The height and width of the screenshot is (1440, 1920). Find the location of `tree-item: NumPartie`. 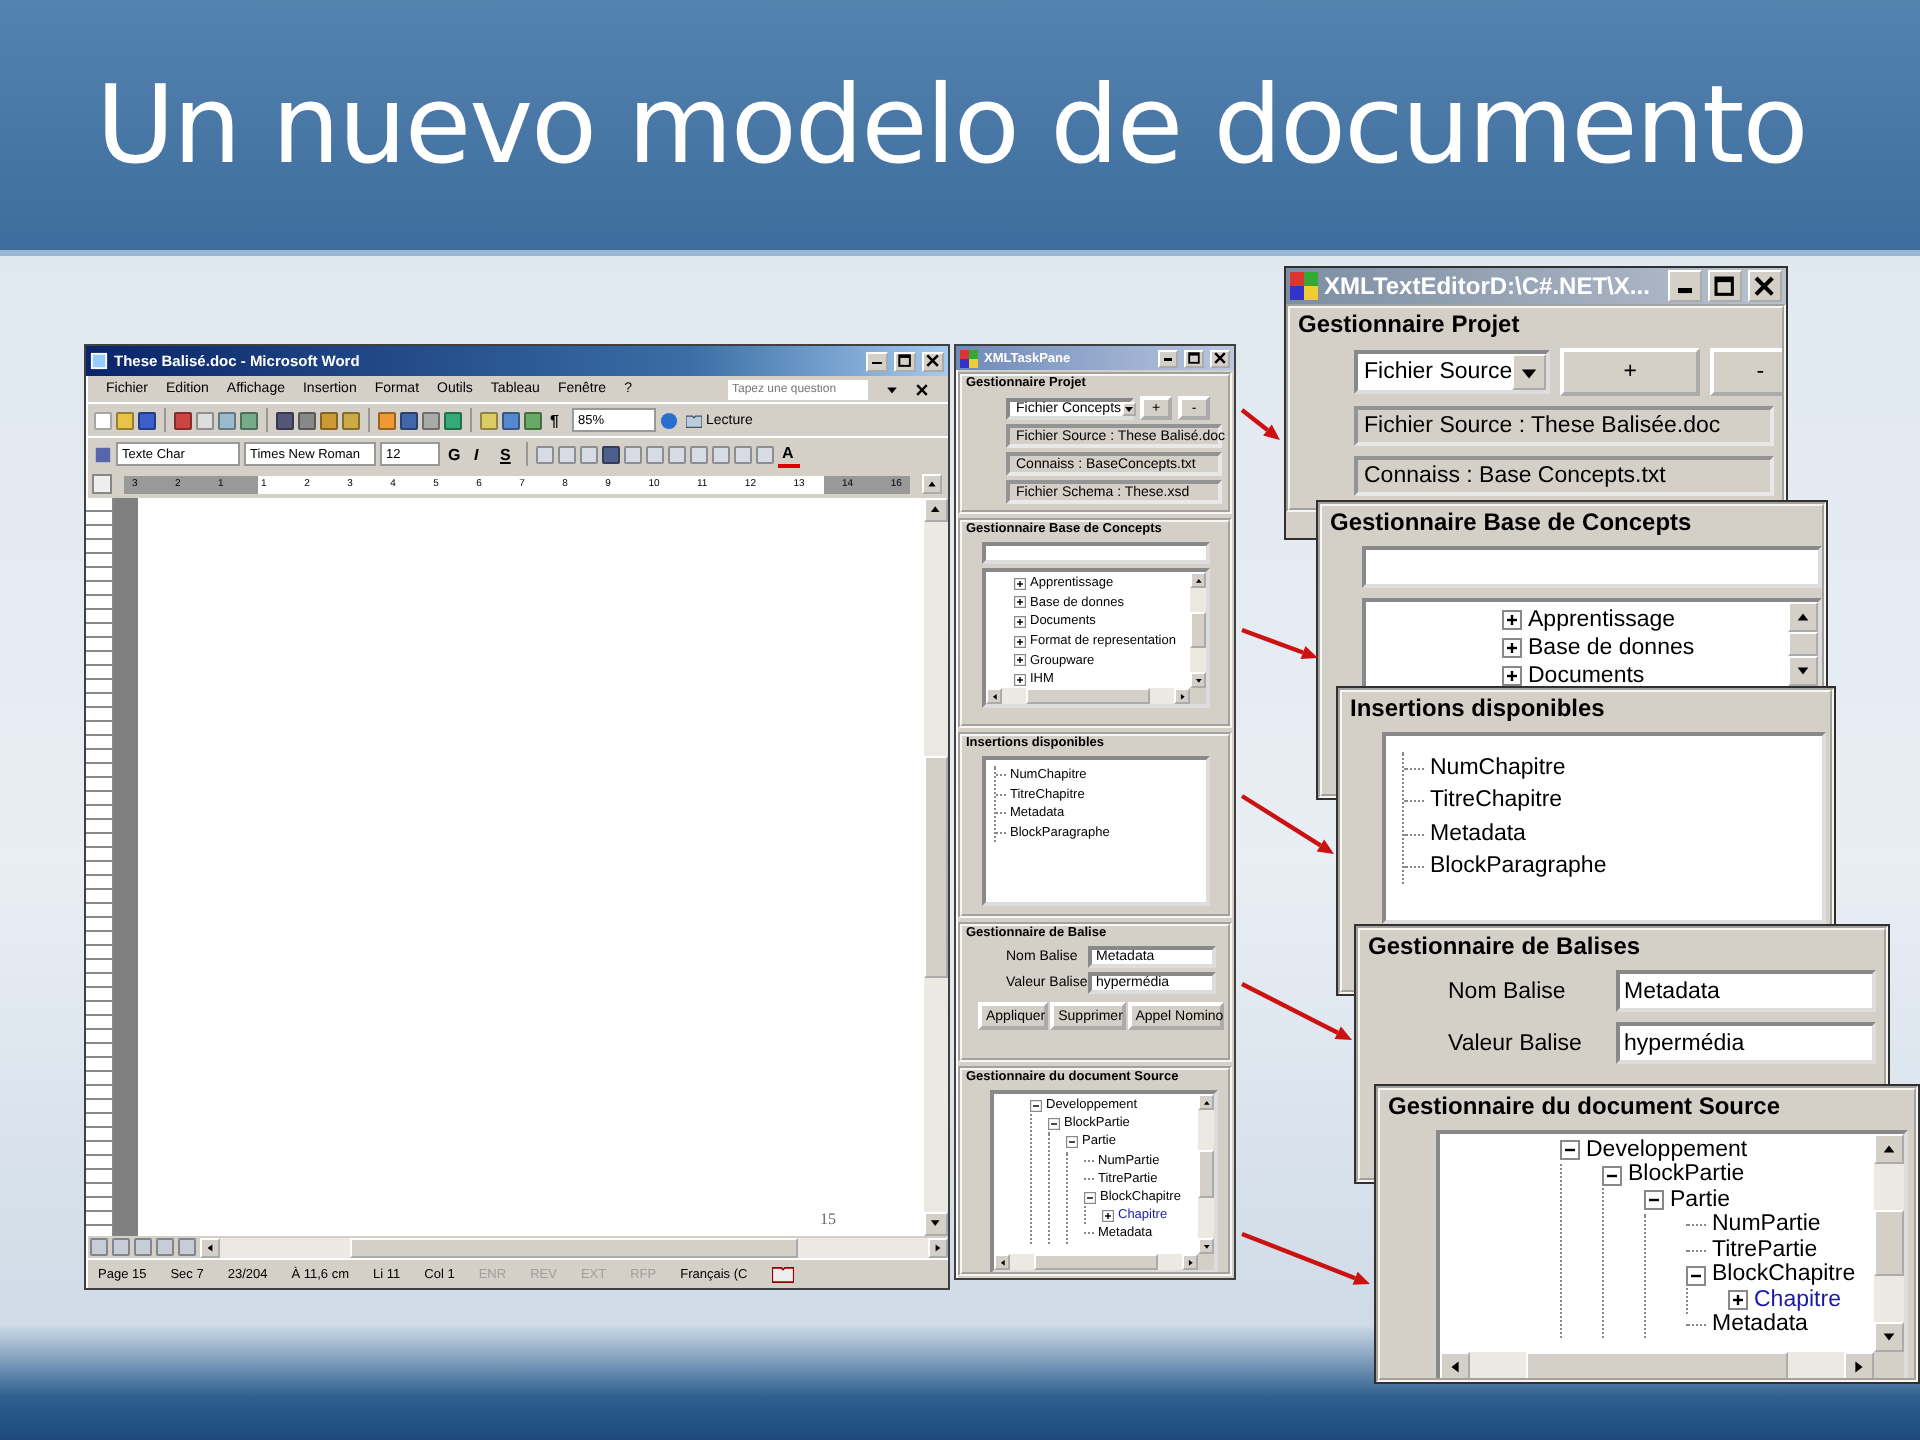

tree-item: NumPartie is located at coordinates (1766, 1225).